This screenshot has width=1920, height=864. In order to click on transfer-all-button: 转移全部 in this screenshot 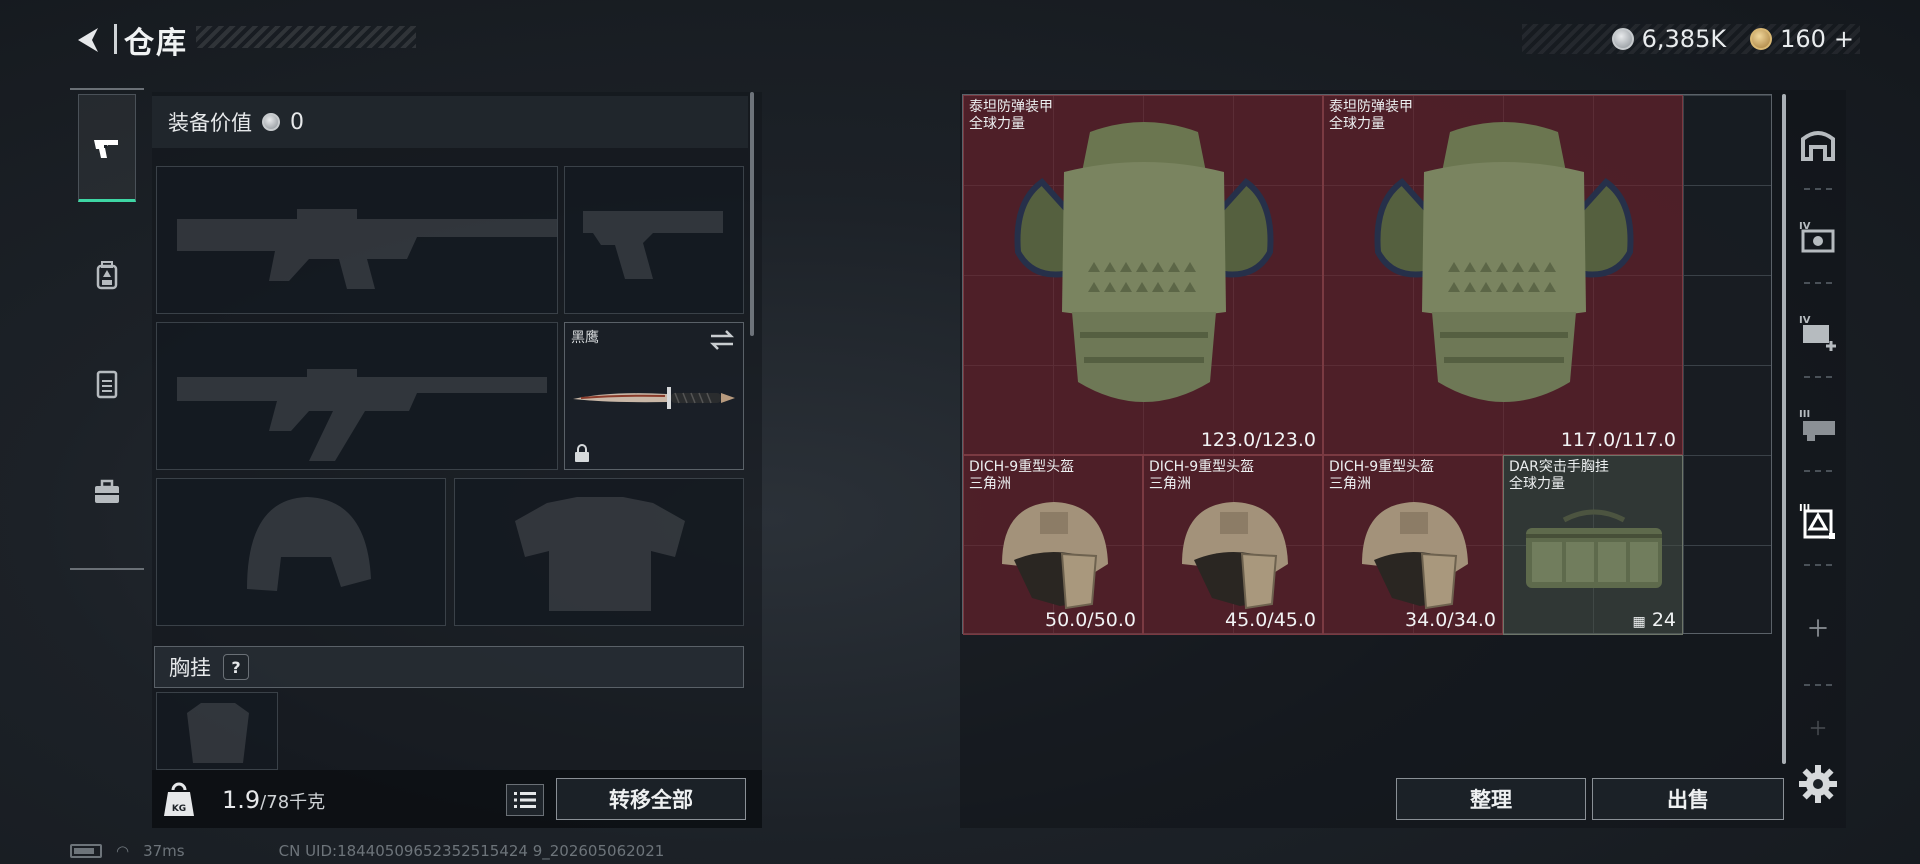, I will do `click(651, 799)`.